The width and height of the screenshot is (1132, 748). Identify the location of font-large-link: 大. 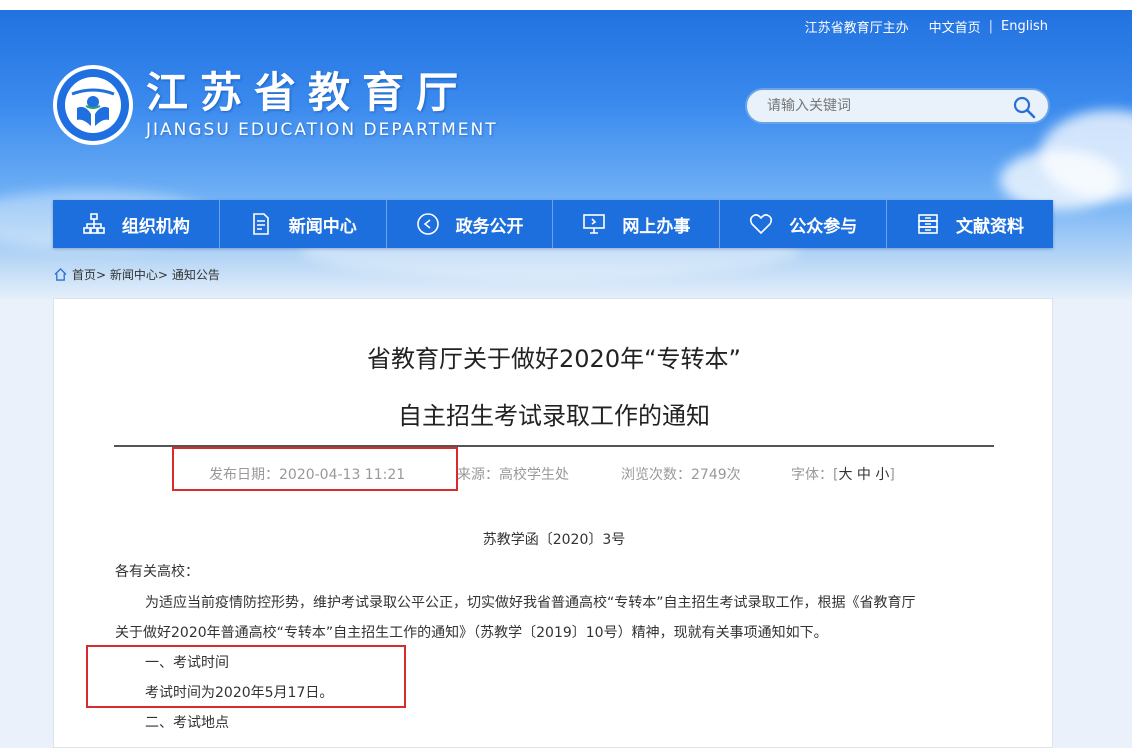
(845, 475).